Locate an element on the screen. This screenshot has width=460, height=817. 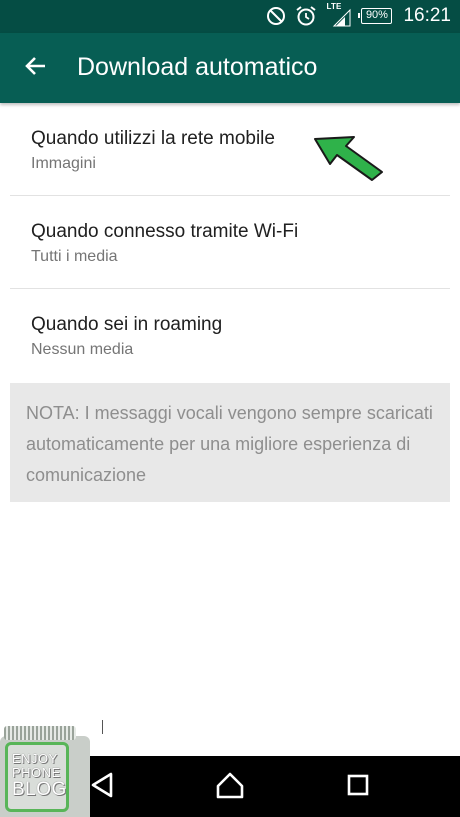
nav-recents-button is located at coordinates (358, 787).